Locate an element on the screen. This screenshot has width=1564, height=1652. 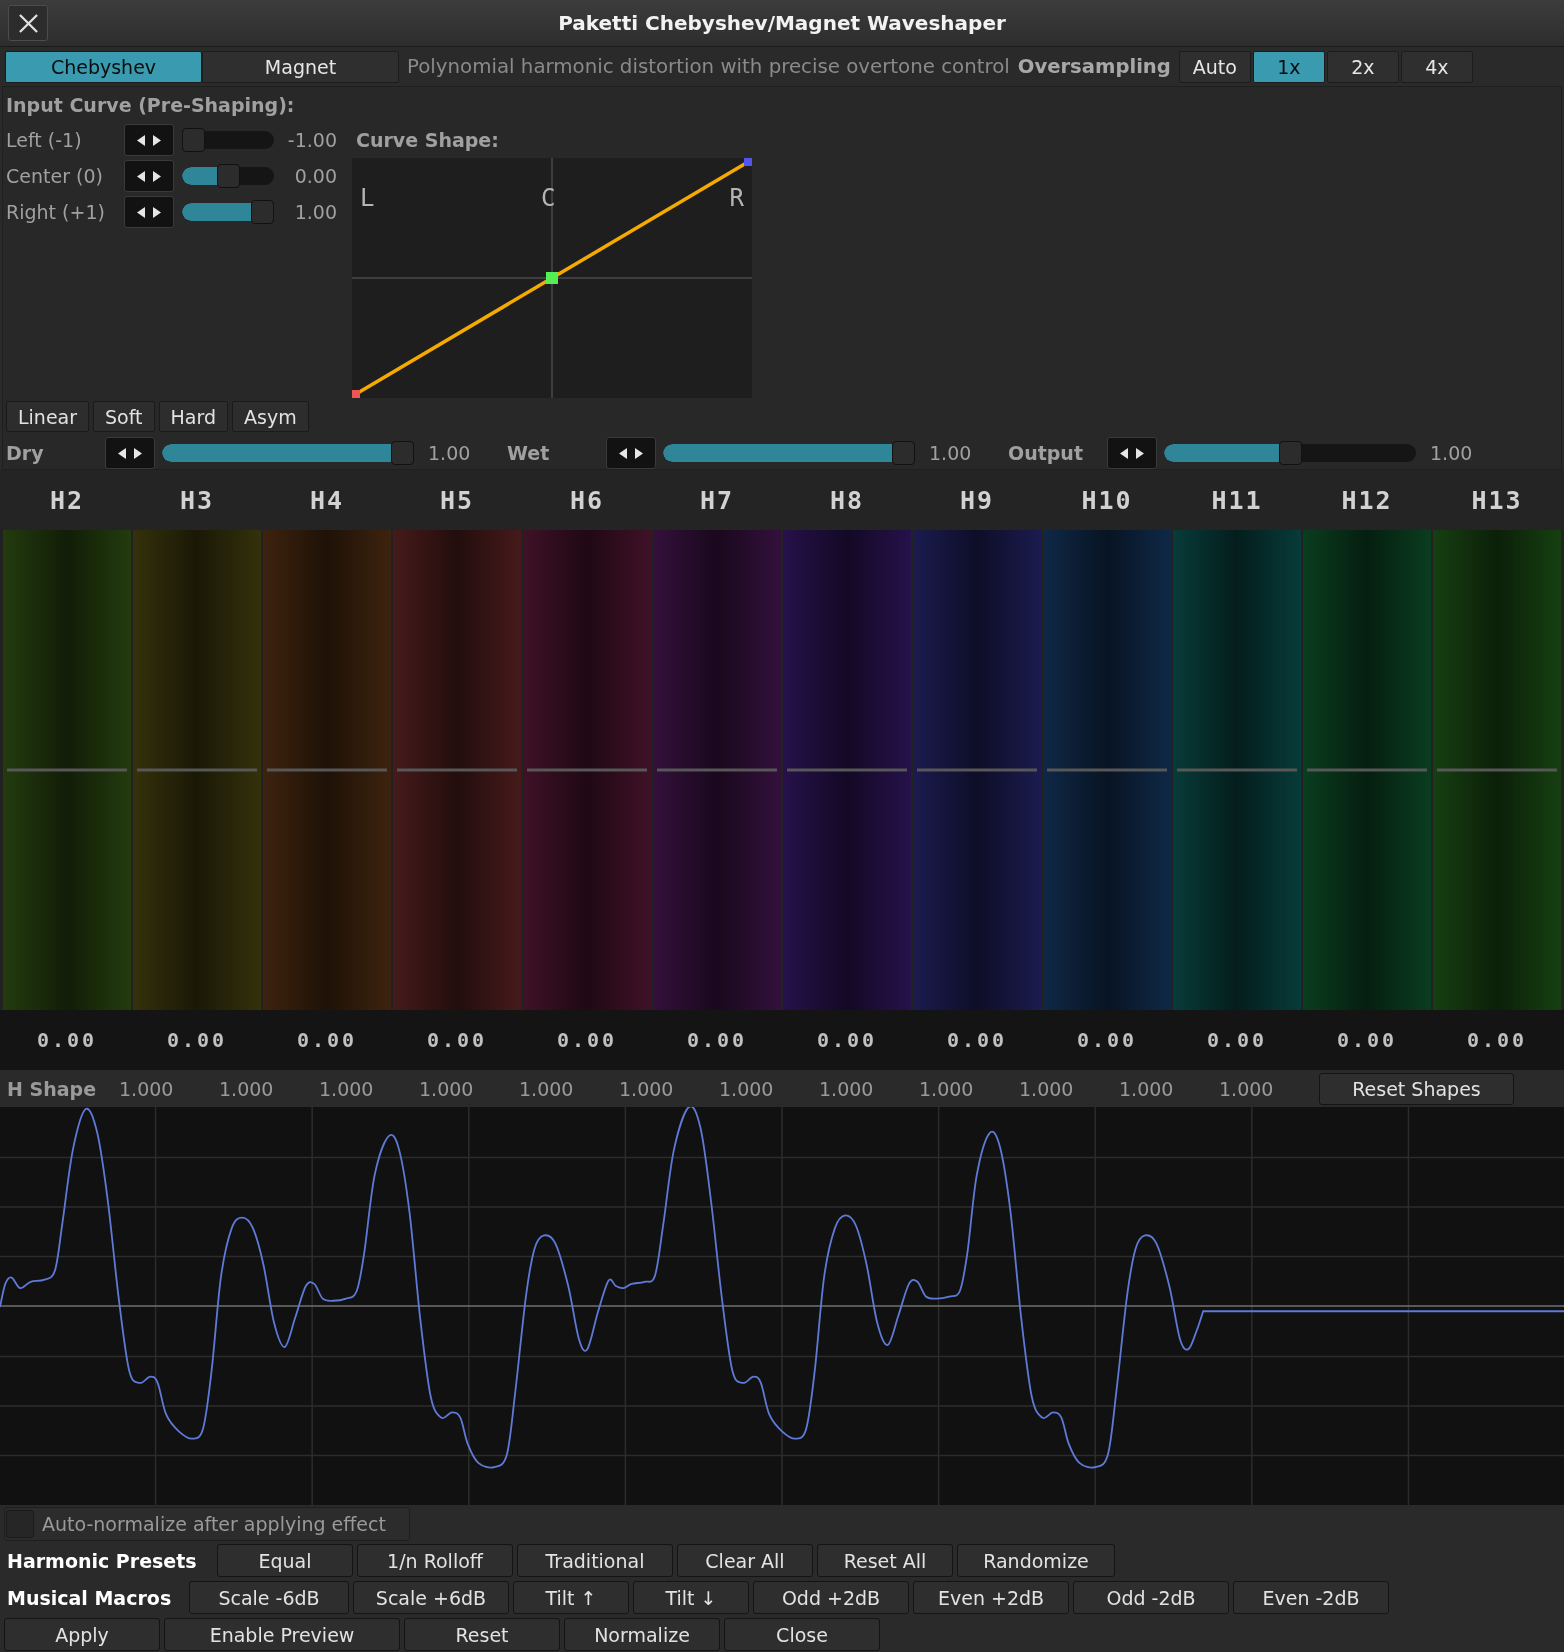
close-button is located at coordinates (28, 23).